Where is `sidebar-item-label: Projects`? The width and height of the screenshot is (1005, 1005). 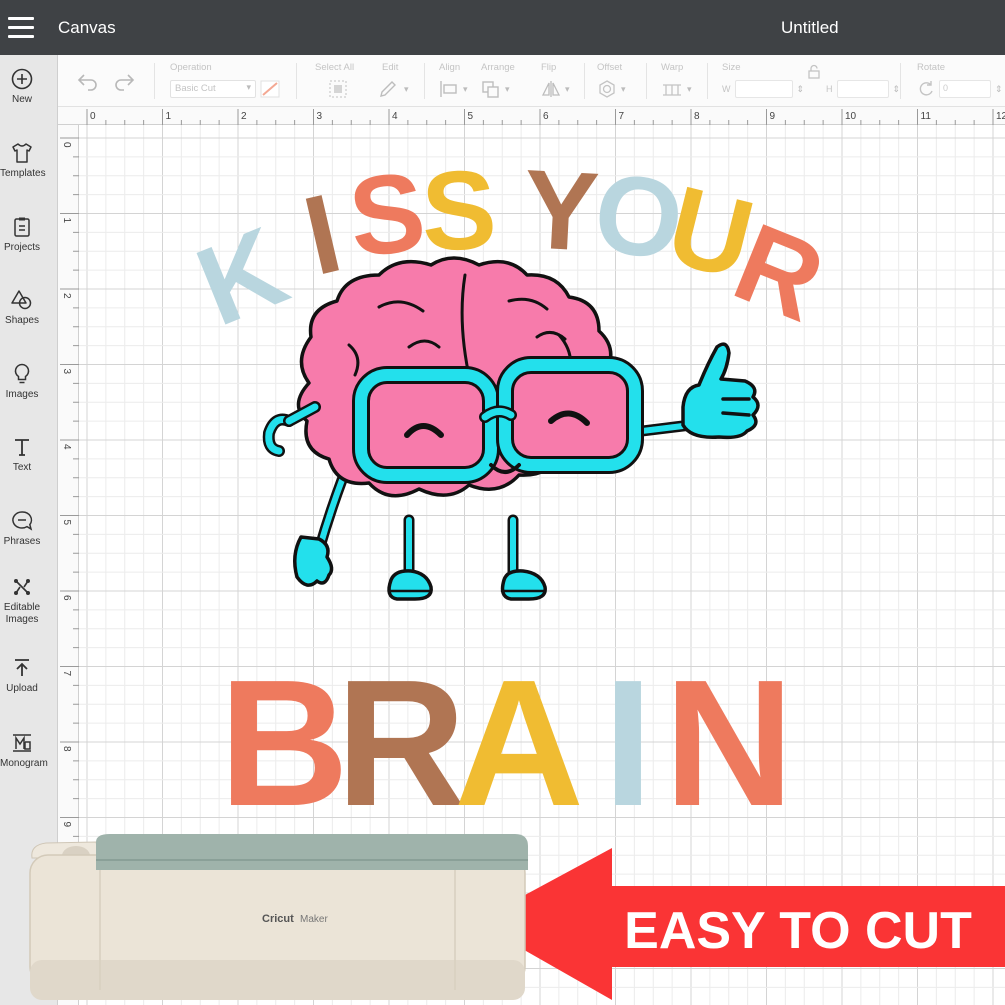
sidebar-item-label: Projects is located at coordinates (22, 247).